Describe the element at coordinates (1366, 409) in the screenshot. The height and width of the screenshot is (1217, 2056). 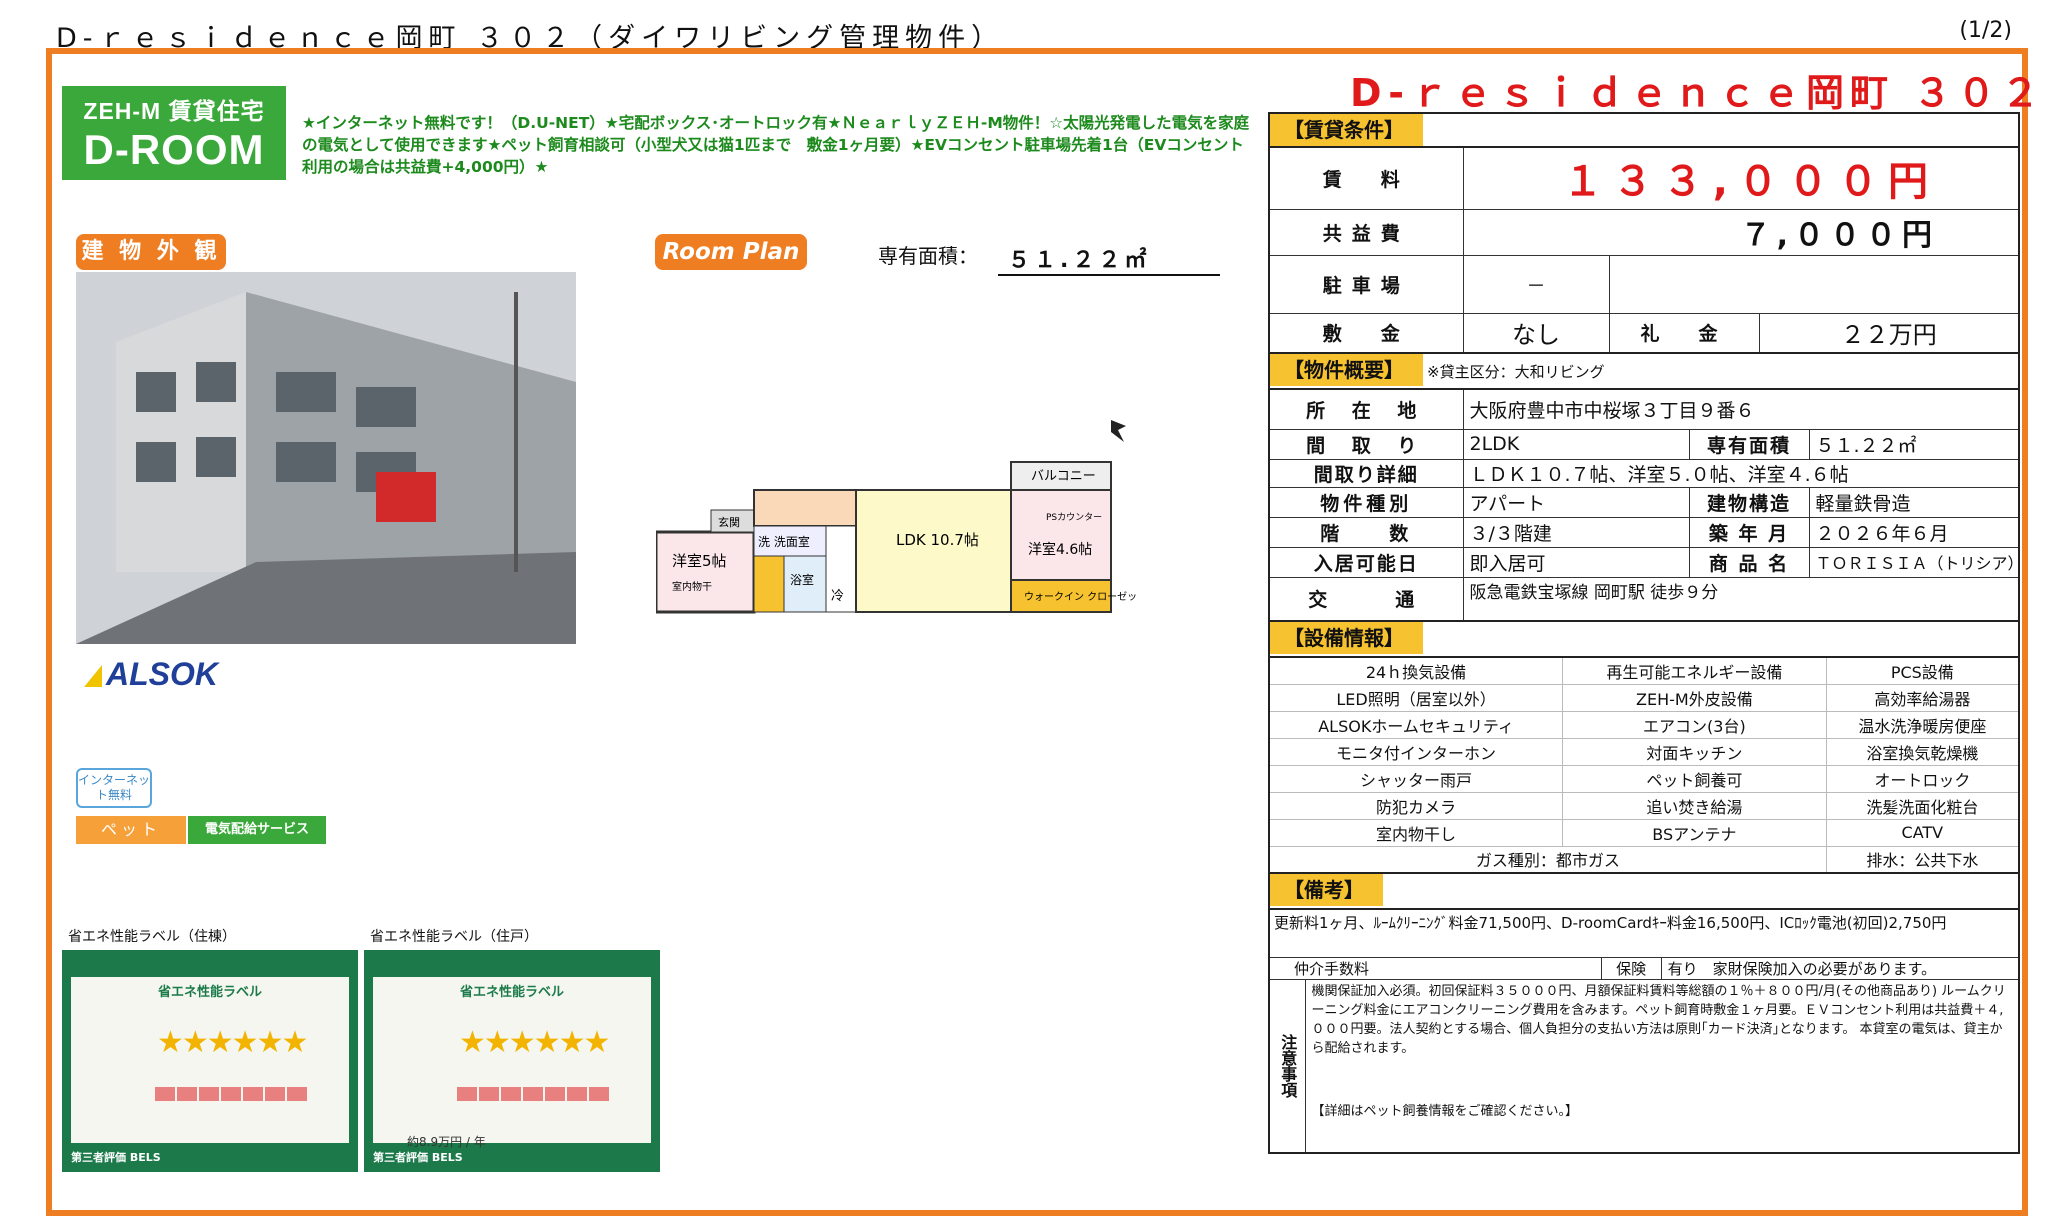
I see `address-label: 所 在 地` at that location.